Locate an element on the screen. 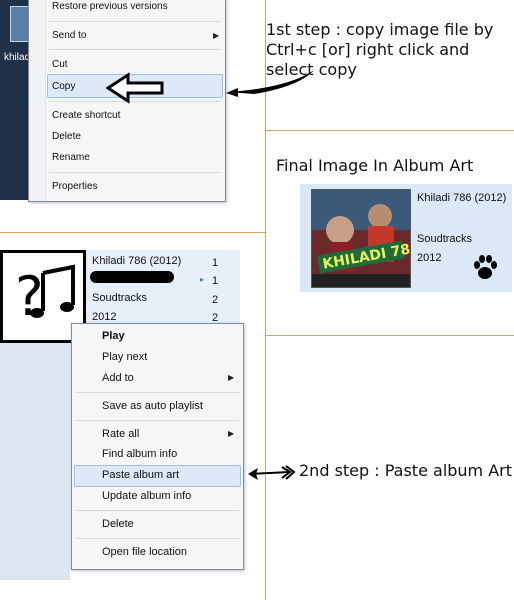 The image size is (514, 600). album-cover-image: KHILADI 786 is located at coordinates (361, 238).